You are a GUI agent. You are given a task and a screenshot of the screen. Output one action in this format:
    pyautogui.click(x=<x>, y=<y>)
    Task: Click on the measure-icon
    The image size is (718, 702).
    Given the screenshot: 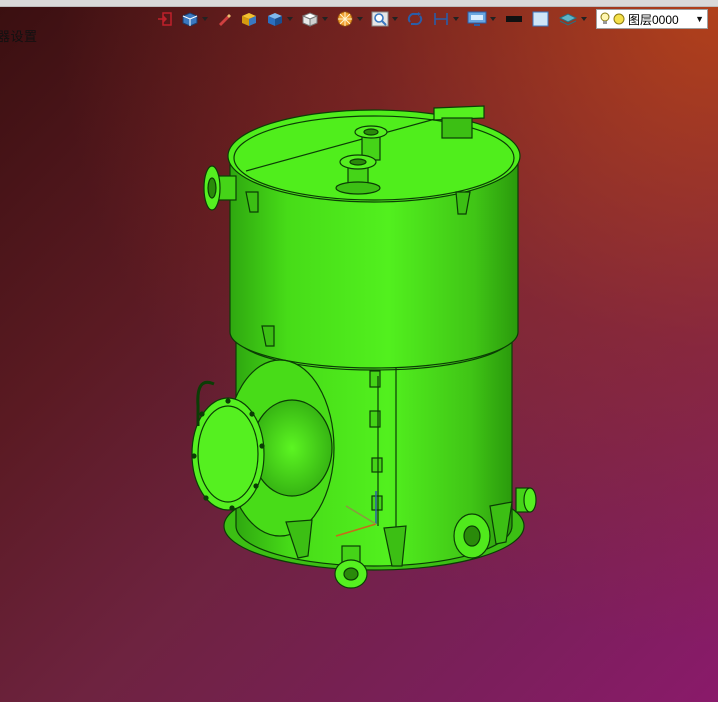 What is the action you would take?
    pyautogui.click(x=441, y=19)
    